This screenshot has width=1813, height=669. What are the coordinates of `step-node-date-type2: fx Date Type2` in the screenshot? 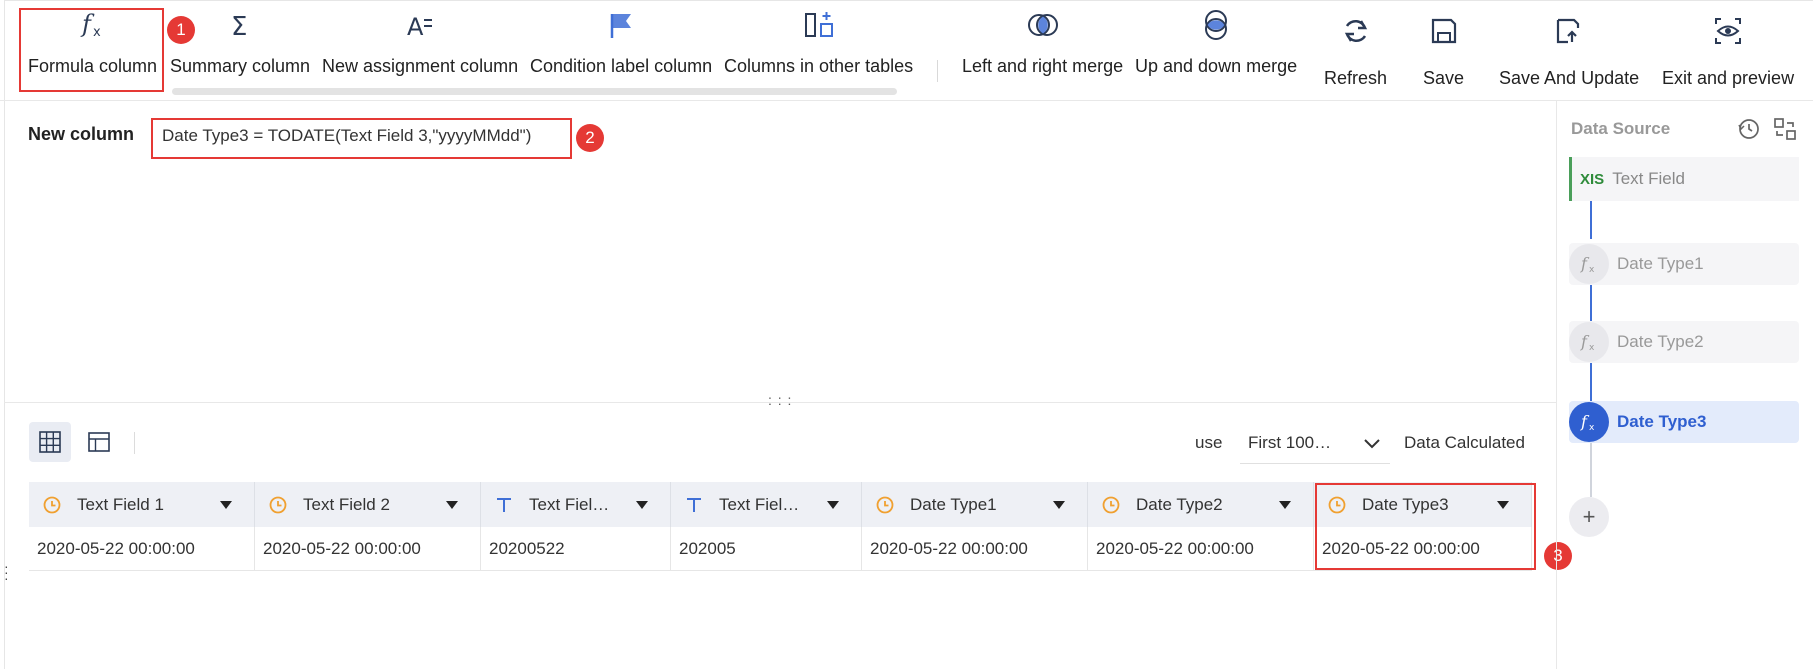 It's located at (1684, 342).